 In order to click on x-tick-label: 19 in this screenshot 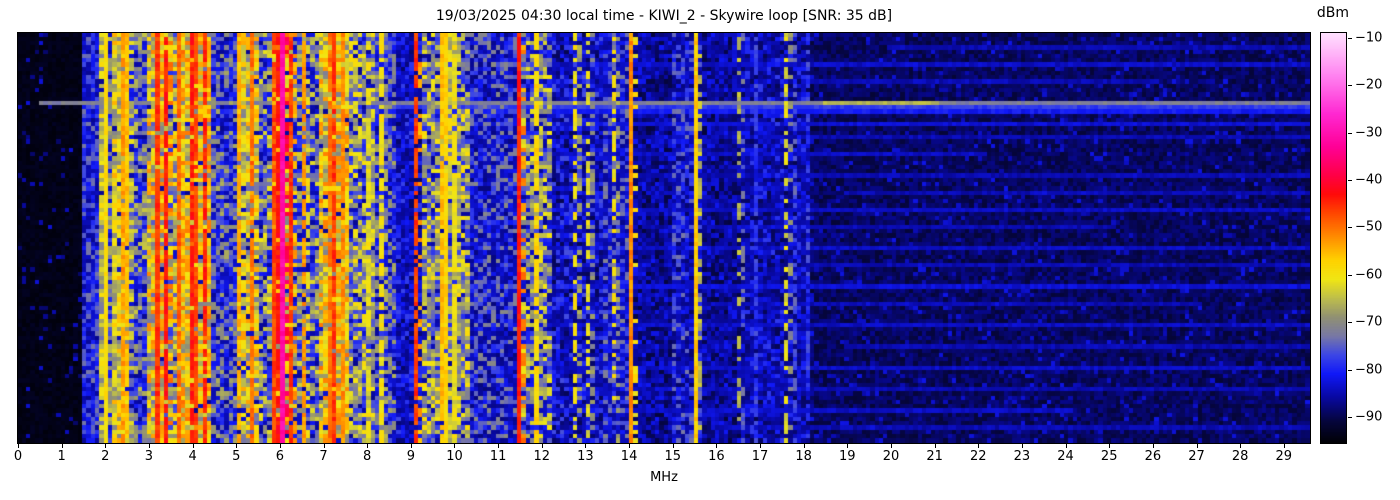, I will do `click(847, 456)`.